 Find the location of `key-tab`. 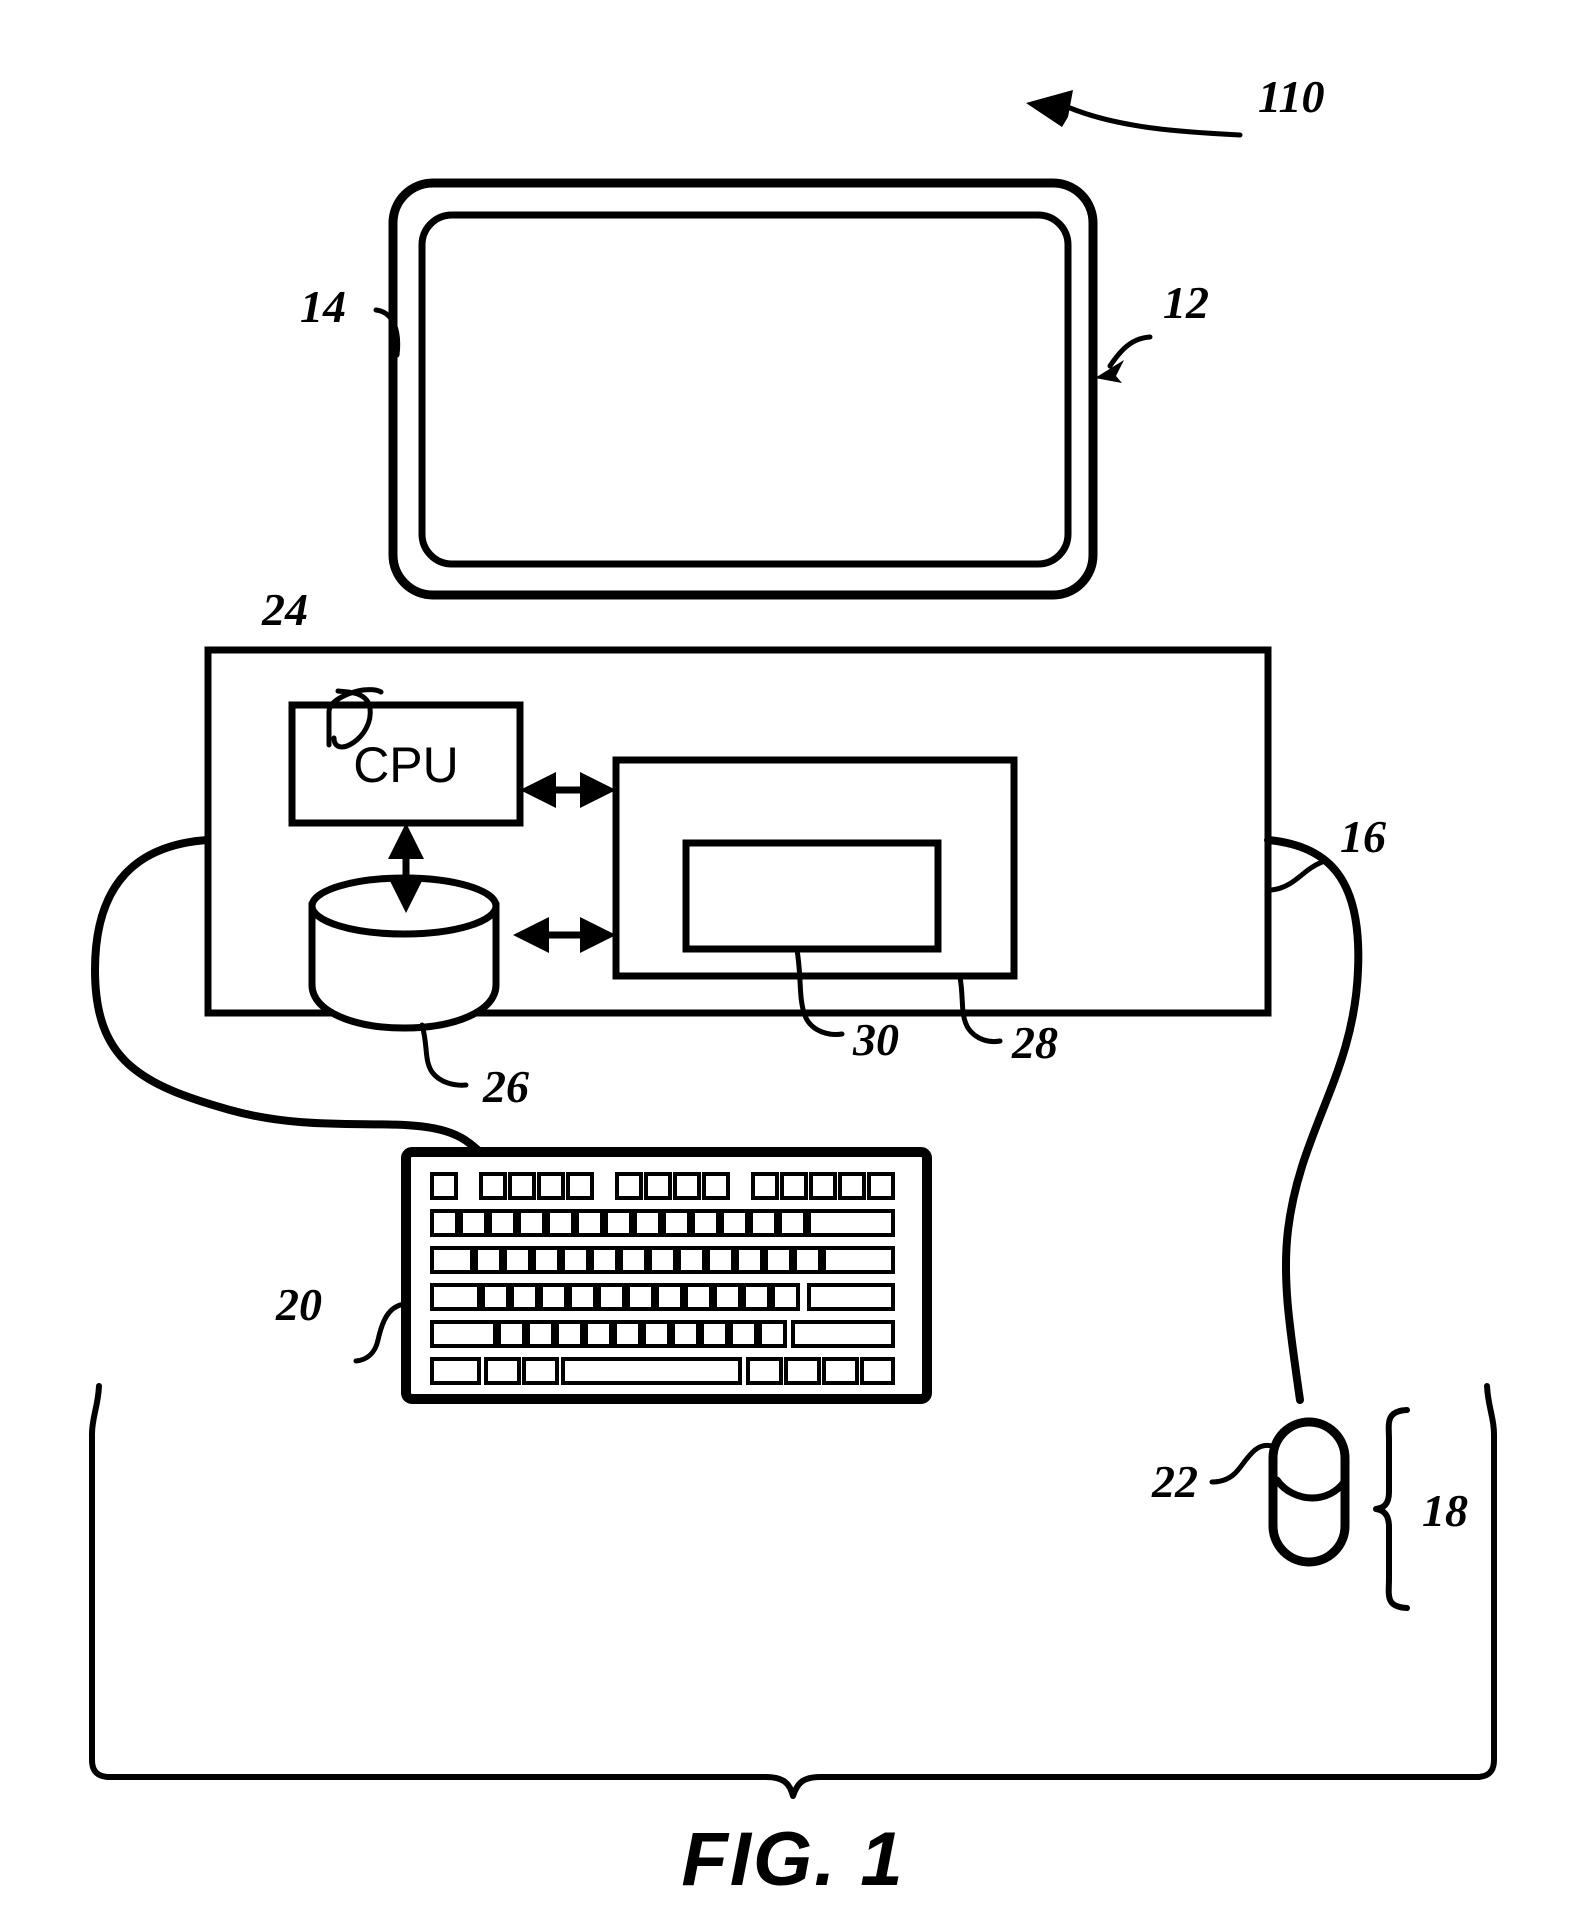

key-tab is located at coordinates (452, 1260).